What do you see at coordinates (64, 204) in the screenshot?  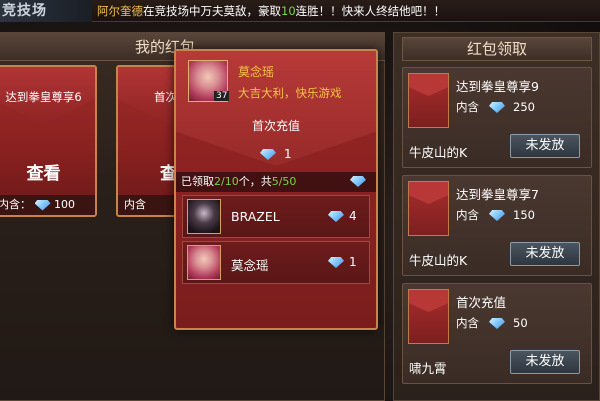 I see `packet-amount: 100` at bounding box center [64, 204].